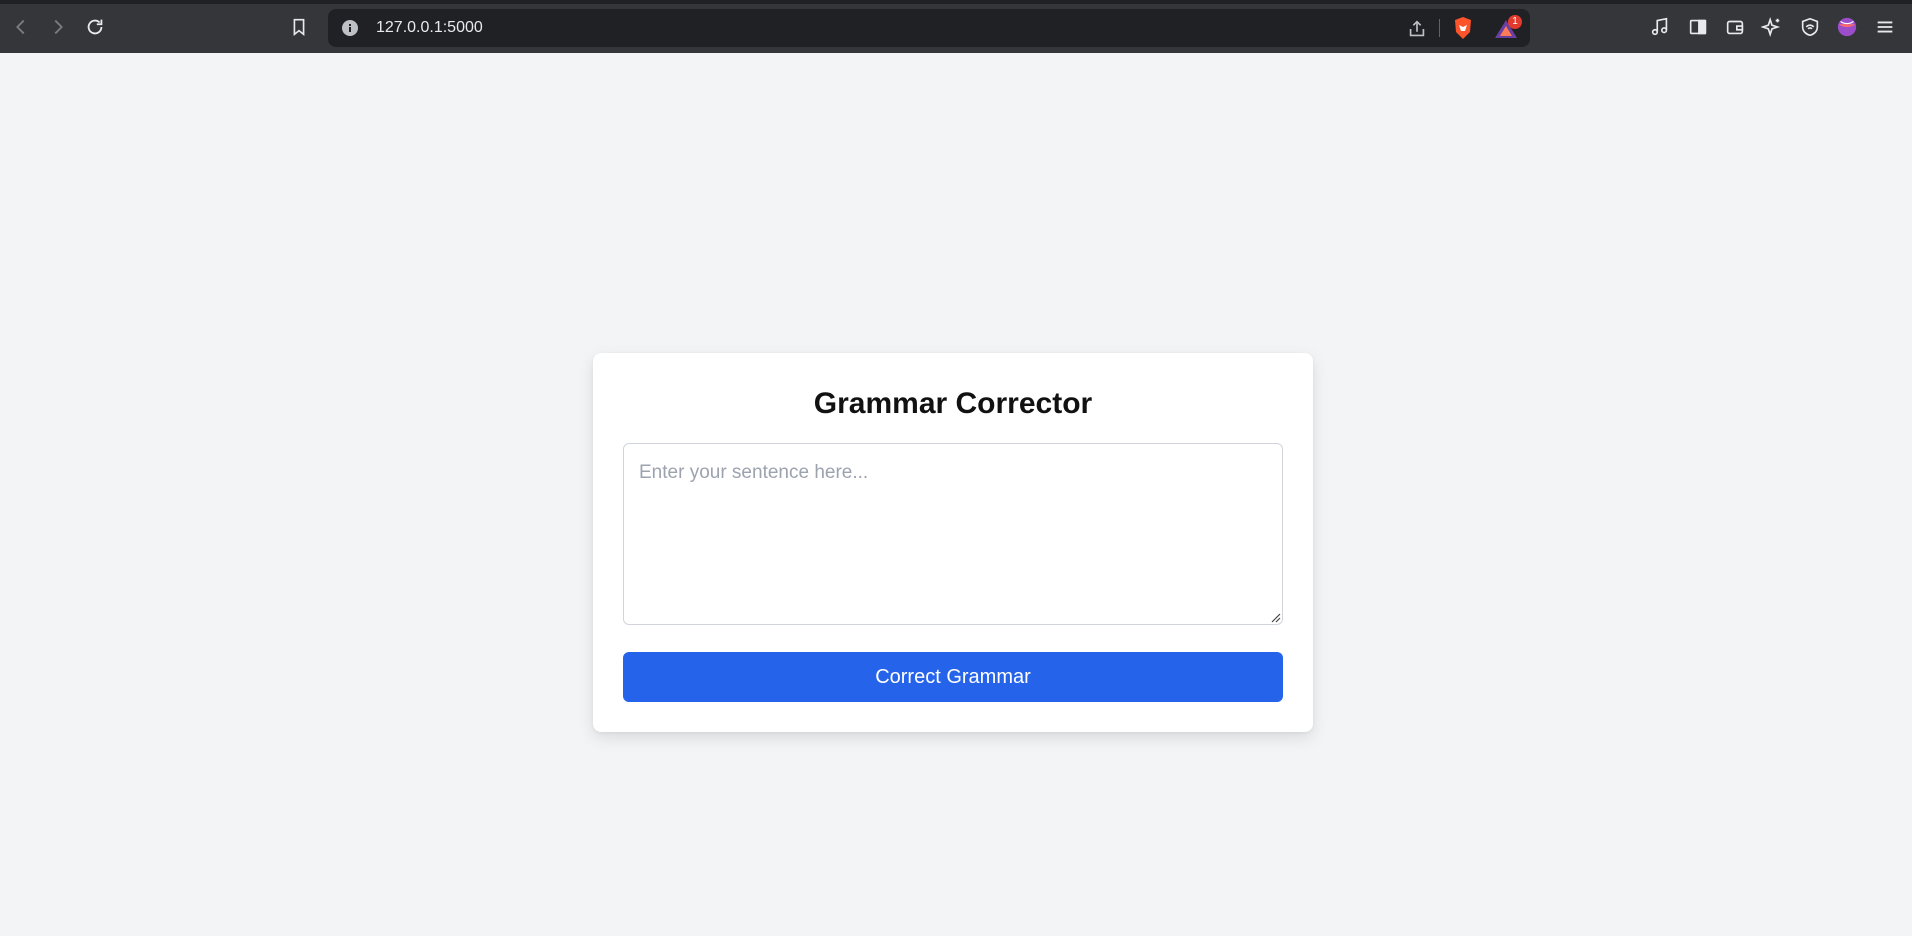 The image size is (1912, 936). What do you see at coordinates (1810, 27) in the screenshot?
I see `vpn-icon` at bounding box center [1810, 27].